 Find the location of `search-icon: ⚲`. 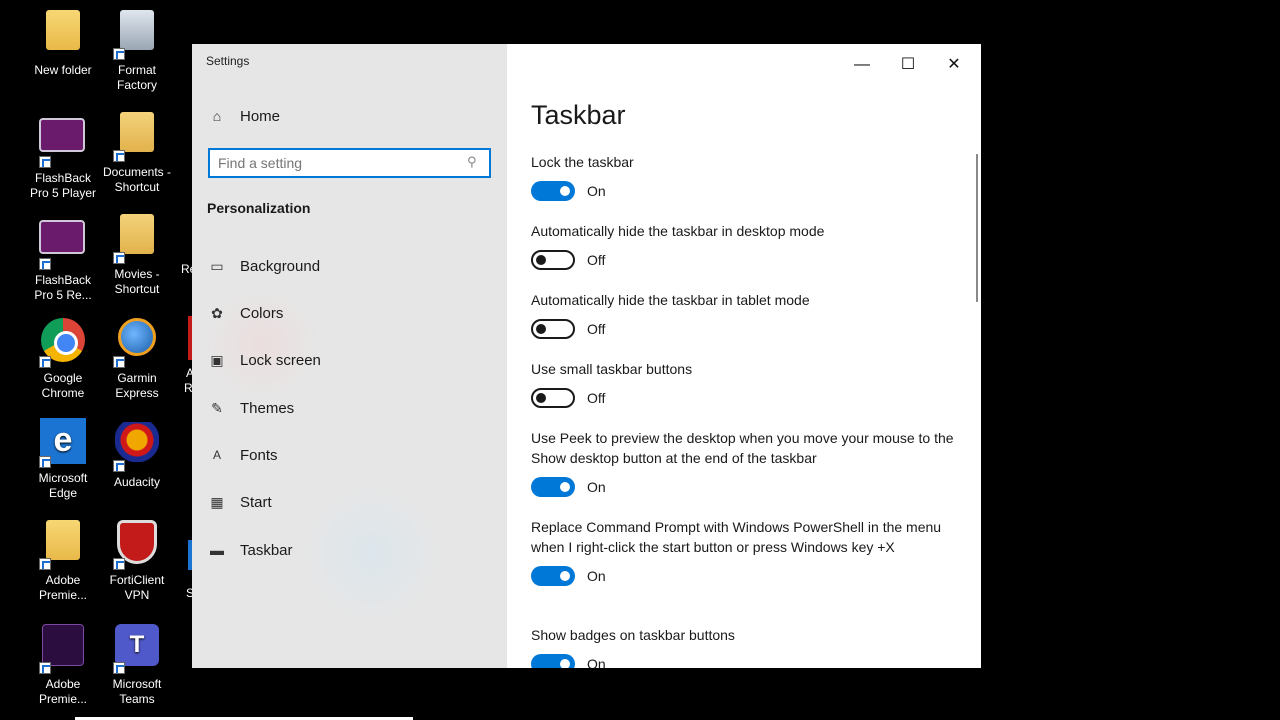

search-icon: ⚲ is located at coordinates (475, 162).